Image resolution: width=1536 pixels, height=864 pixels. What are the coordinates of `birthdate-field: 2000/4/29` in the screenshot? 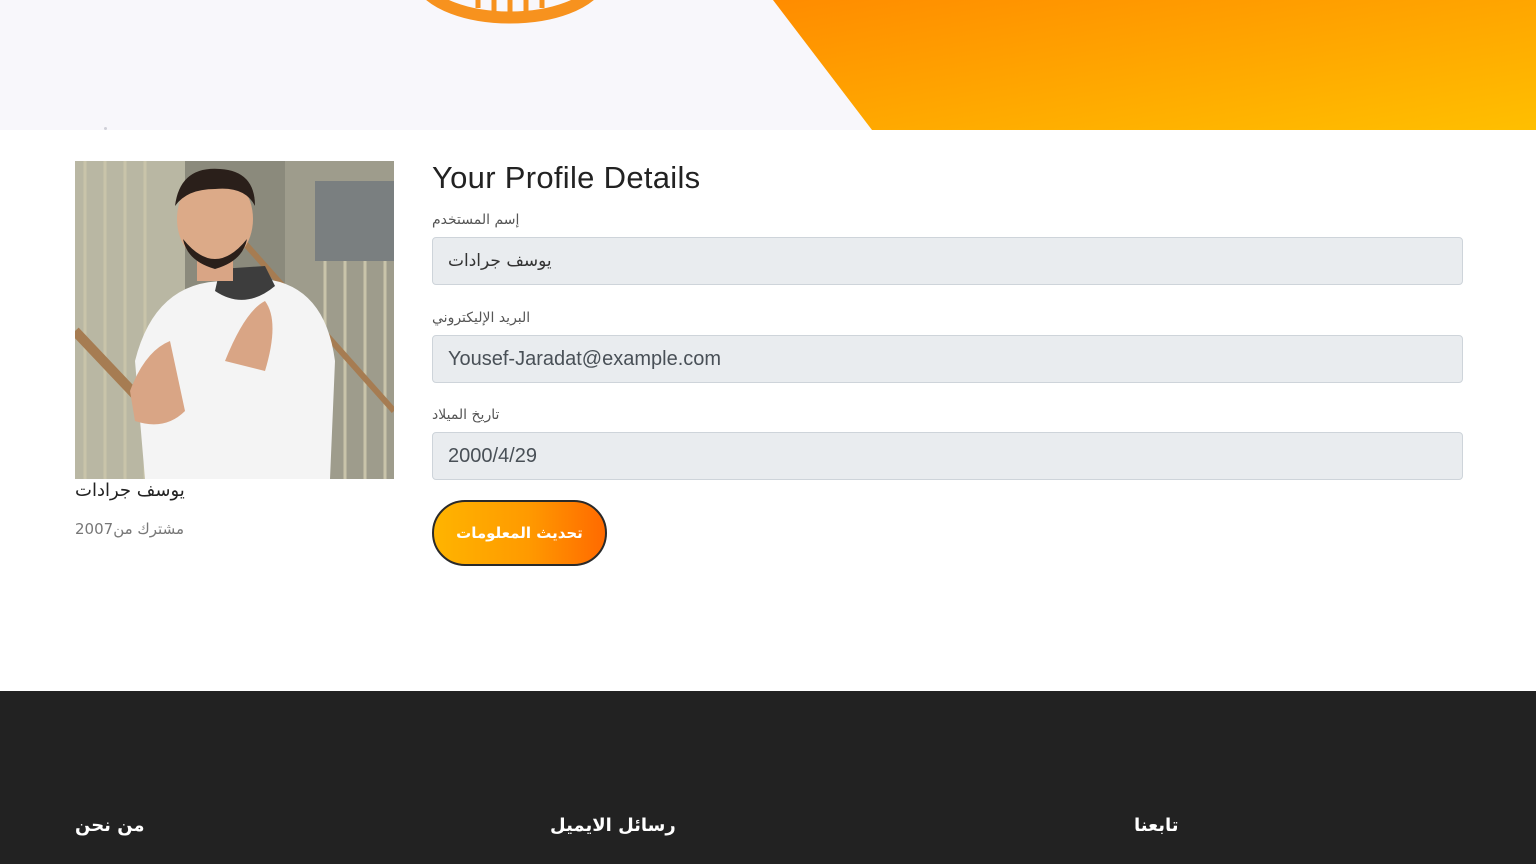 It's located at (947, 456).